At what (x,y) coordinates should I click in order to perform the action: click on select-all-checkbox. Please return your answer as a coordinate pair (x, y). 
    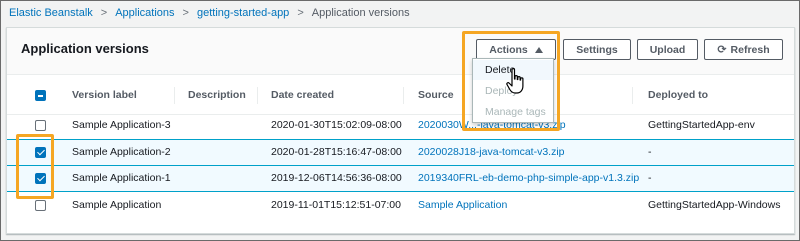
    Looking at the image, I should click on (40, 95).